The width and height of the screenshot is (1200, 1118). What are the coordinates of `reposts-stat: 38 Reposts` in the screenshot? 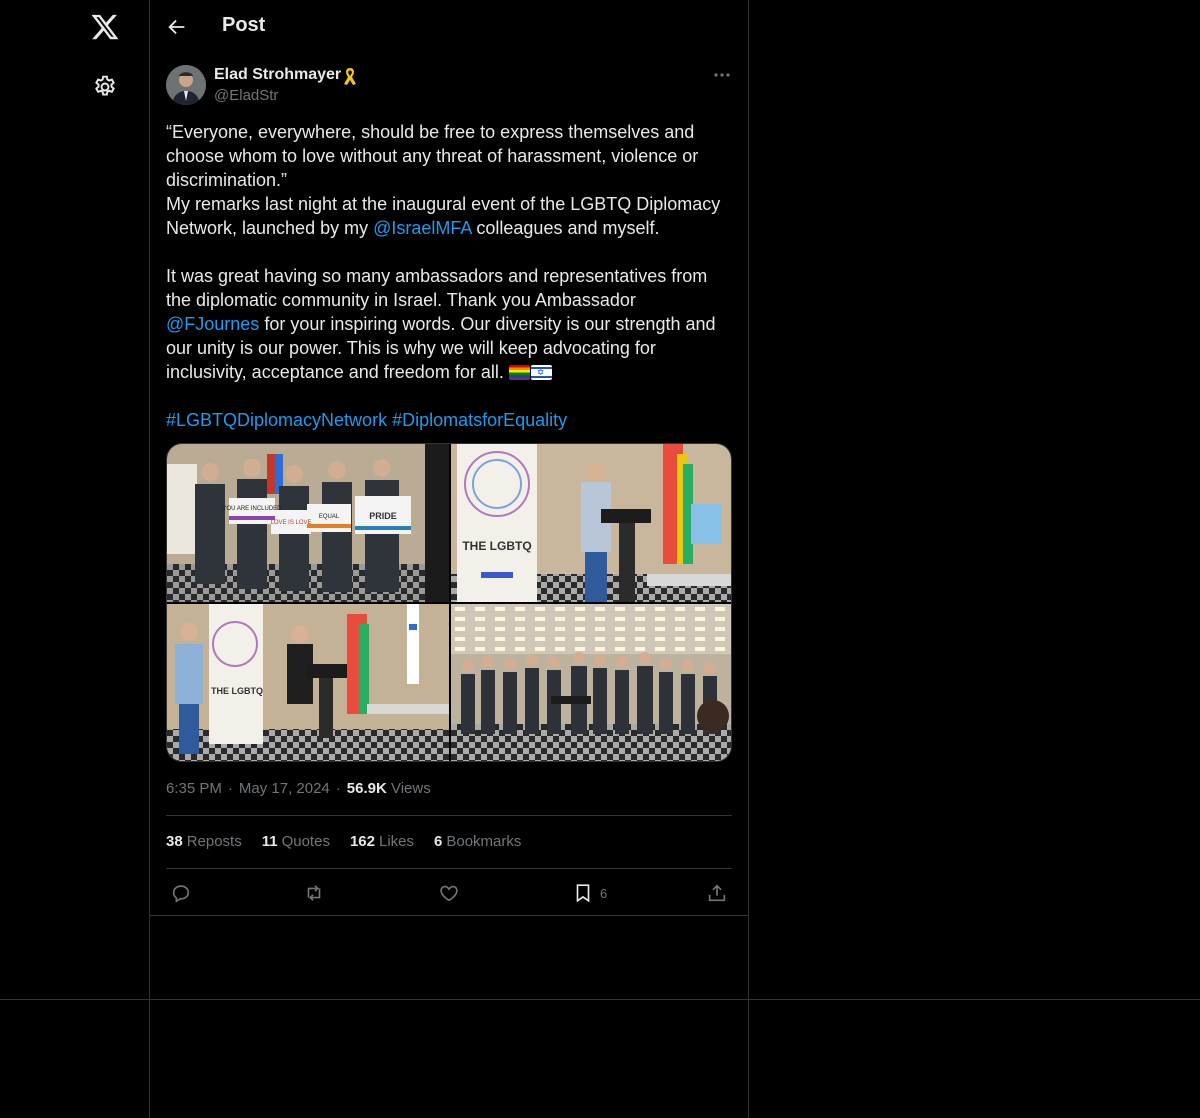 It's located at (204, 841).